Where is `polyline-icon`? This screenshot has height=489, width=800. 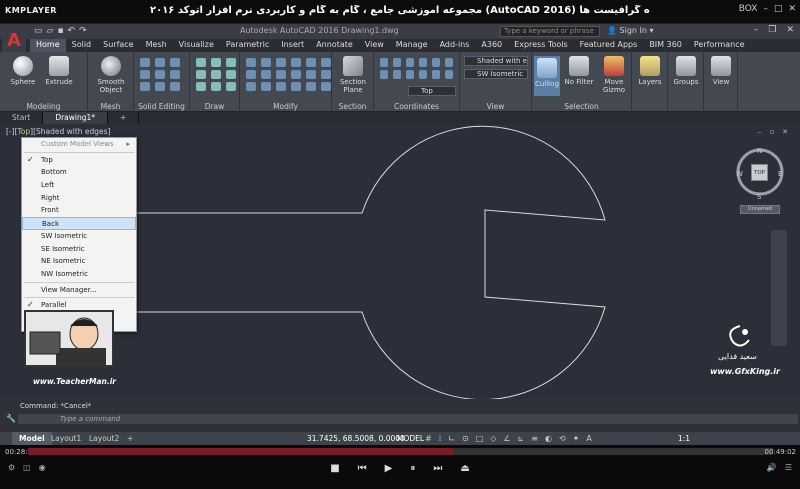
polyline-icon is located at coordinates (216, 62).